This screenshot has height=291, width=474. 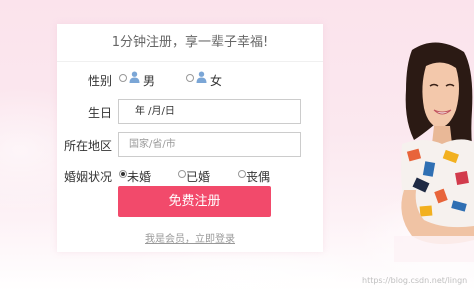 What do you see at coordinates (100, 81) in the screenshot?
I see `gender-label: 性别` at bounding box center [100, 81].